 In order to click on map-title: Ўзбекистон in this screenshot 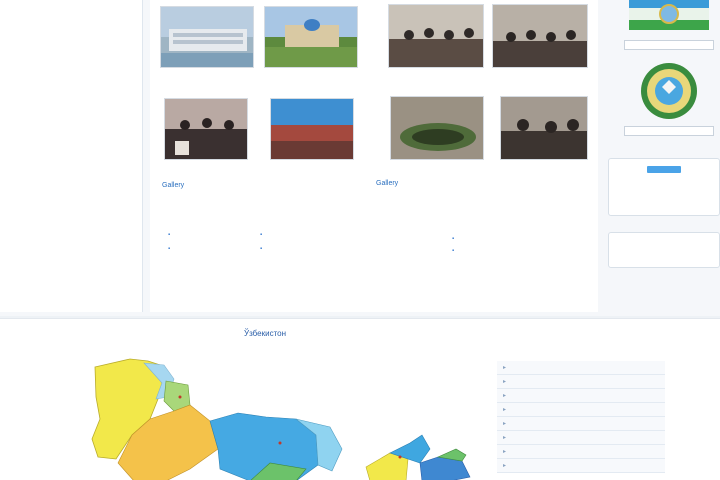, I will do `click(265, 333)`.